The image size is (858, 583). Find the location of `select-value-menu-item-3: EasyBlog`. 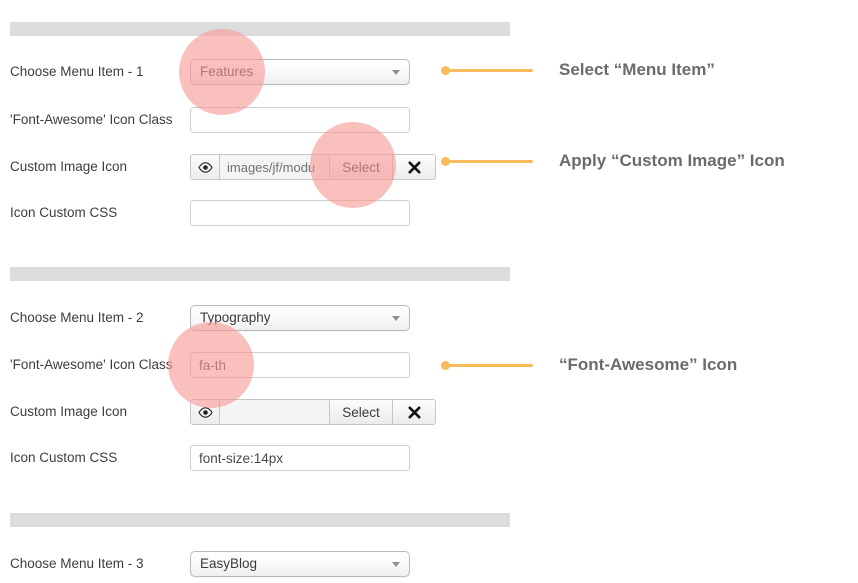

select-value-menu-item-3: EasyBlog is located at coordinates (229, 563).